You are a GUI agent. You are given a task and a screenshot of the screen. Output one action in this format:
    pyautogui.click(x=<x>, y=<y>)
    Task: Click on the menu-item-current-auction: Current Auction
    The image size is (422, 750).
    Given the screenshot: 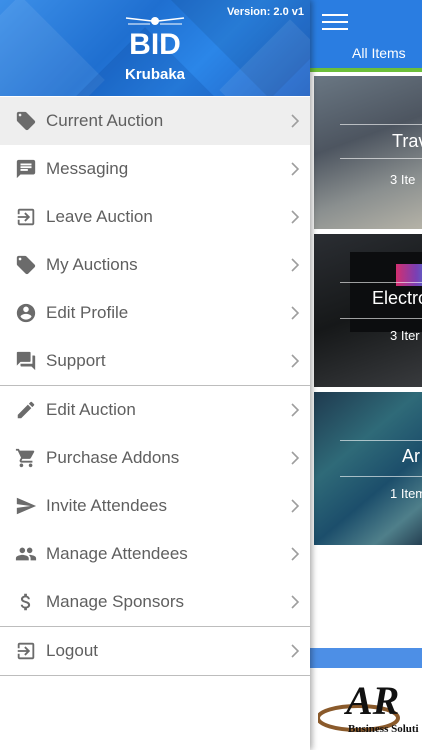 What is the action you would take?
    pyautogui.click(x=155, y=121)
    